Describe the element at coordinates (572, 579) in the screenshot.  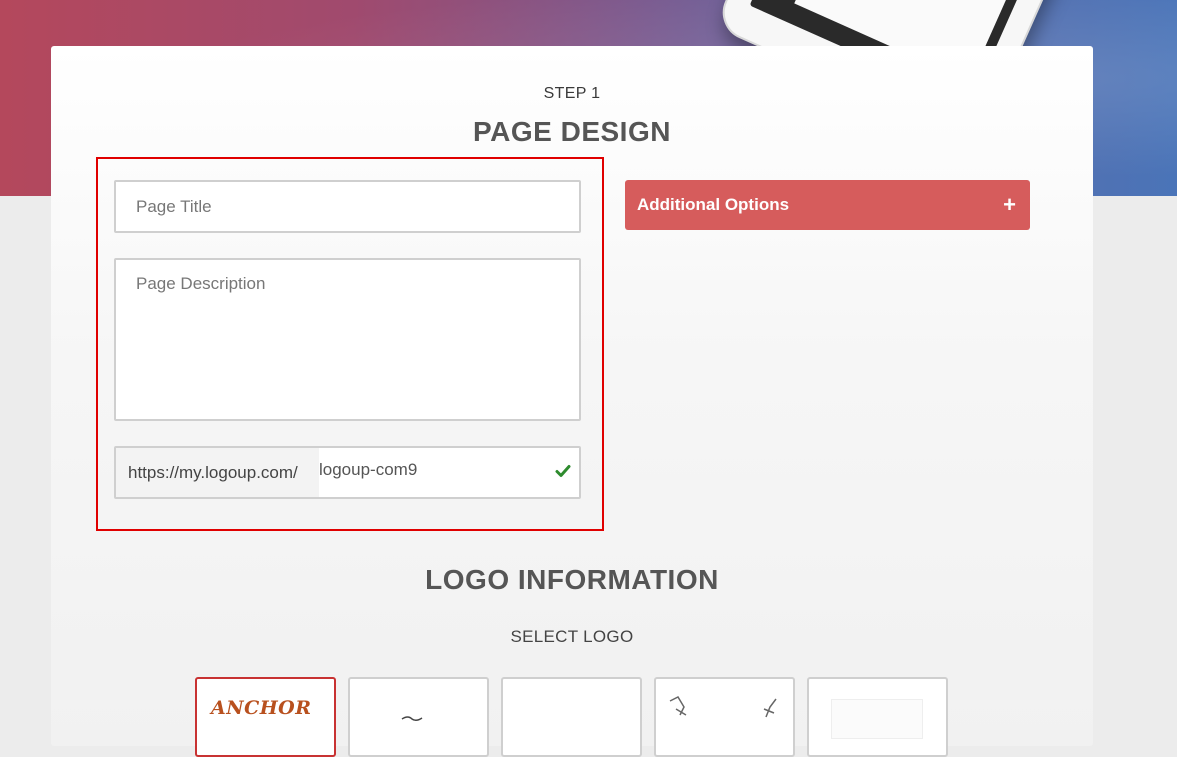
I see `logo-information-title: LOGO INFORMATION` at that location.